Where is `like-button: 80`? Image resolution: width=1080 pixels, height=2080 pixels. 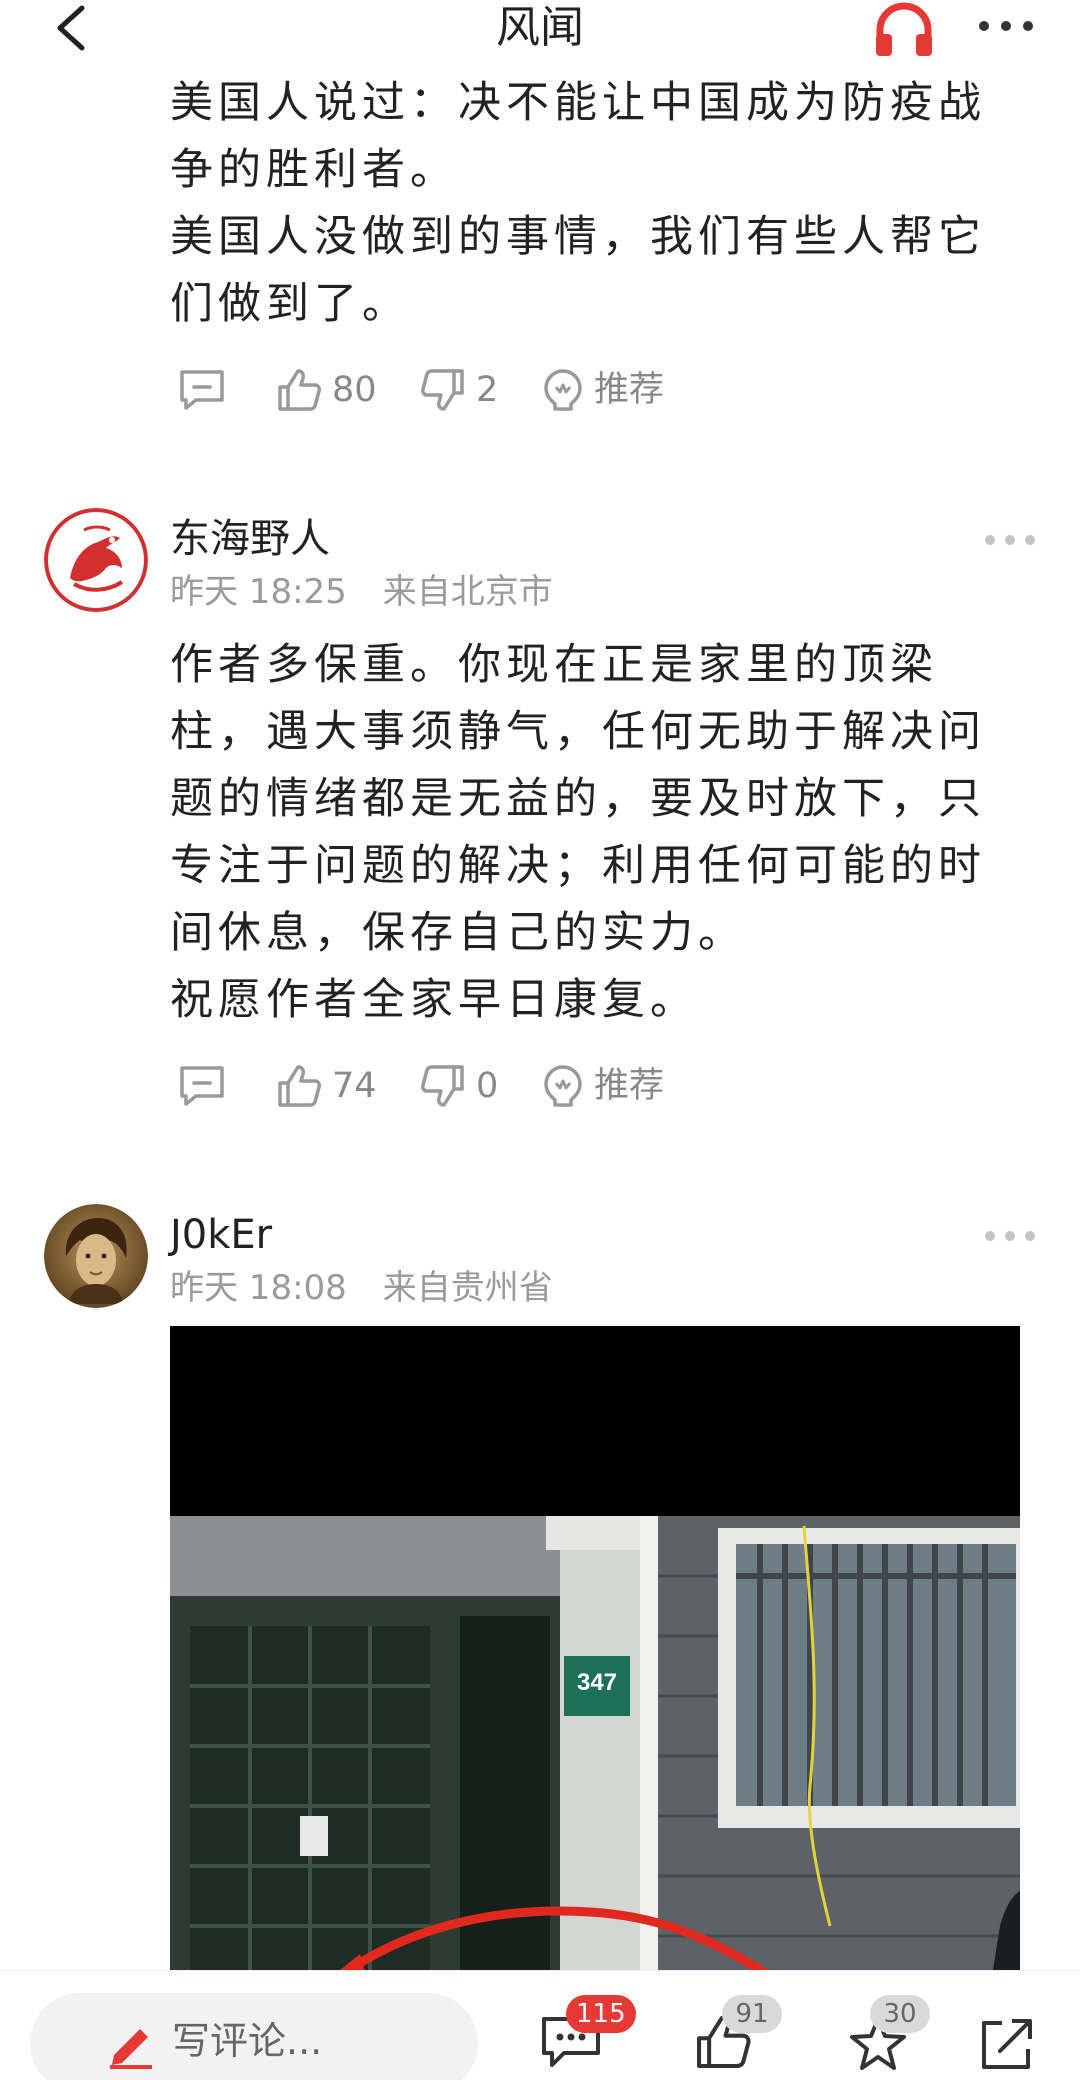 like-button: 80 is located at coordinates (326, 390).